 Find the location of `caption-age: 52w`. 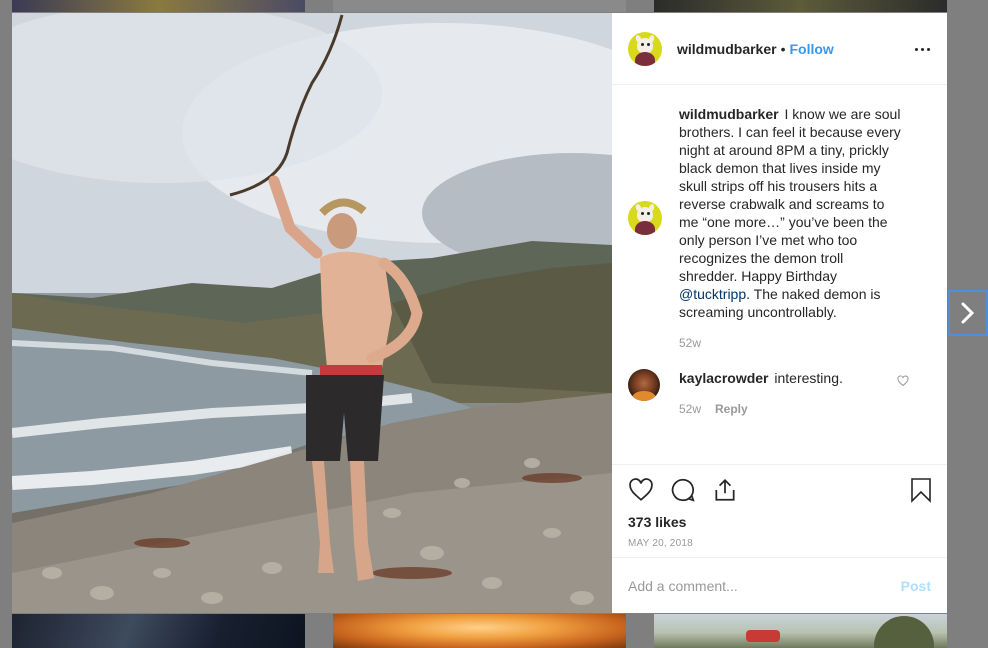

caption-age: 52w is located at coordinates (690, 343).